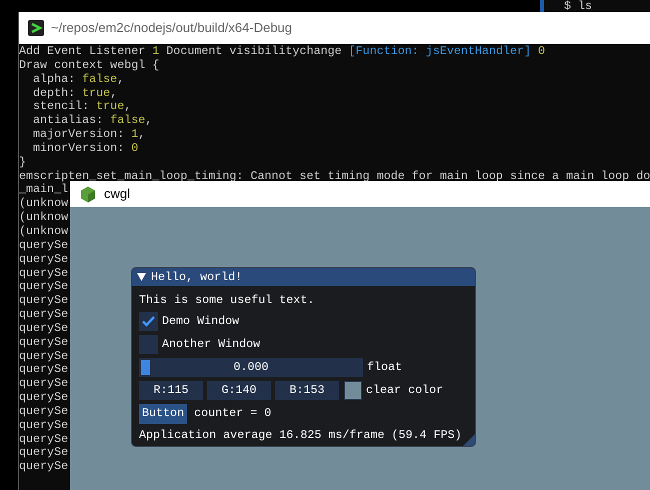 The width and height of the screenshot is (650, 490). I want to click on stats-text: Application average 16.825 ms/frame (59.4 FPS), so click(301, 435).